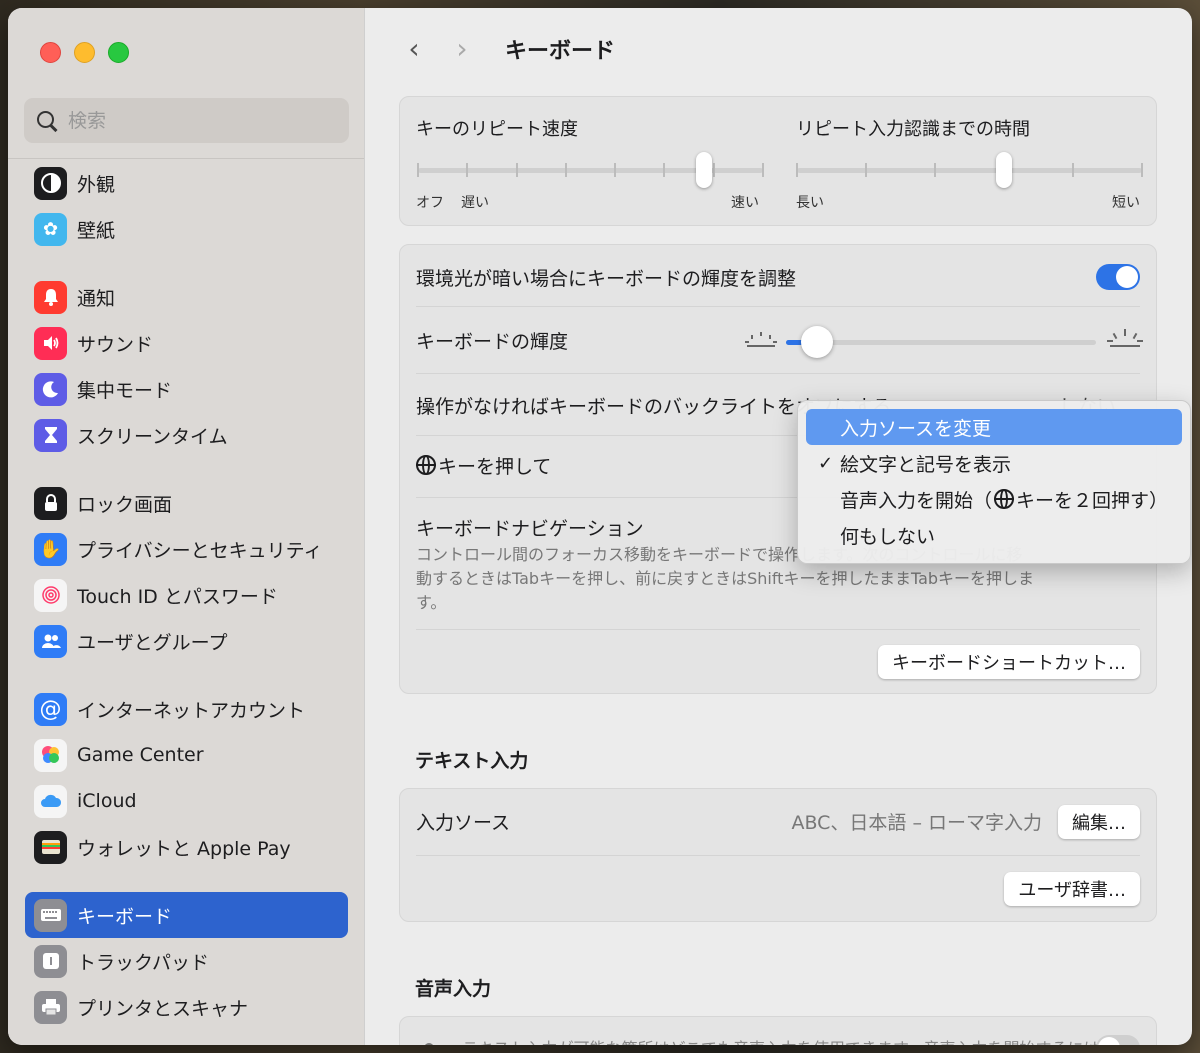  What do you see at coordinates (50, 801) in the screenshot?
I see `icloud-icon` at bounding box center [50, 801].